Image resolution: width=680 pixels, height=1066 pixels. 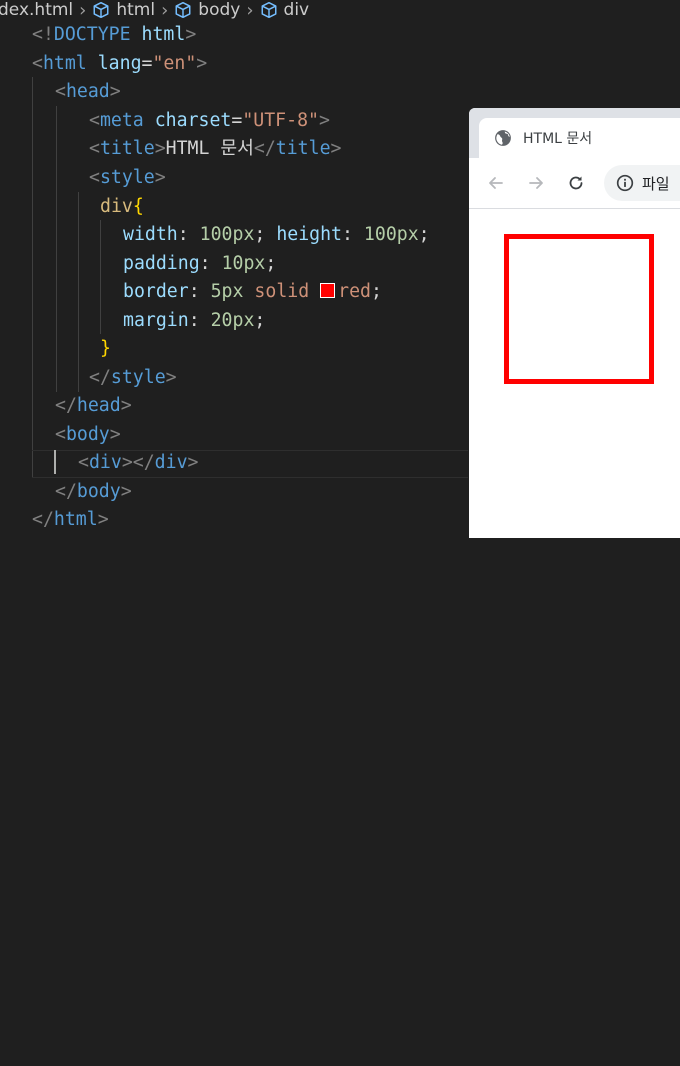 What do you see at coordinates (252, 291) in the screenshot?
I see `code-line-10: border: 5px solid red;` at bounding box center [252, 291].